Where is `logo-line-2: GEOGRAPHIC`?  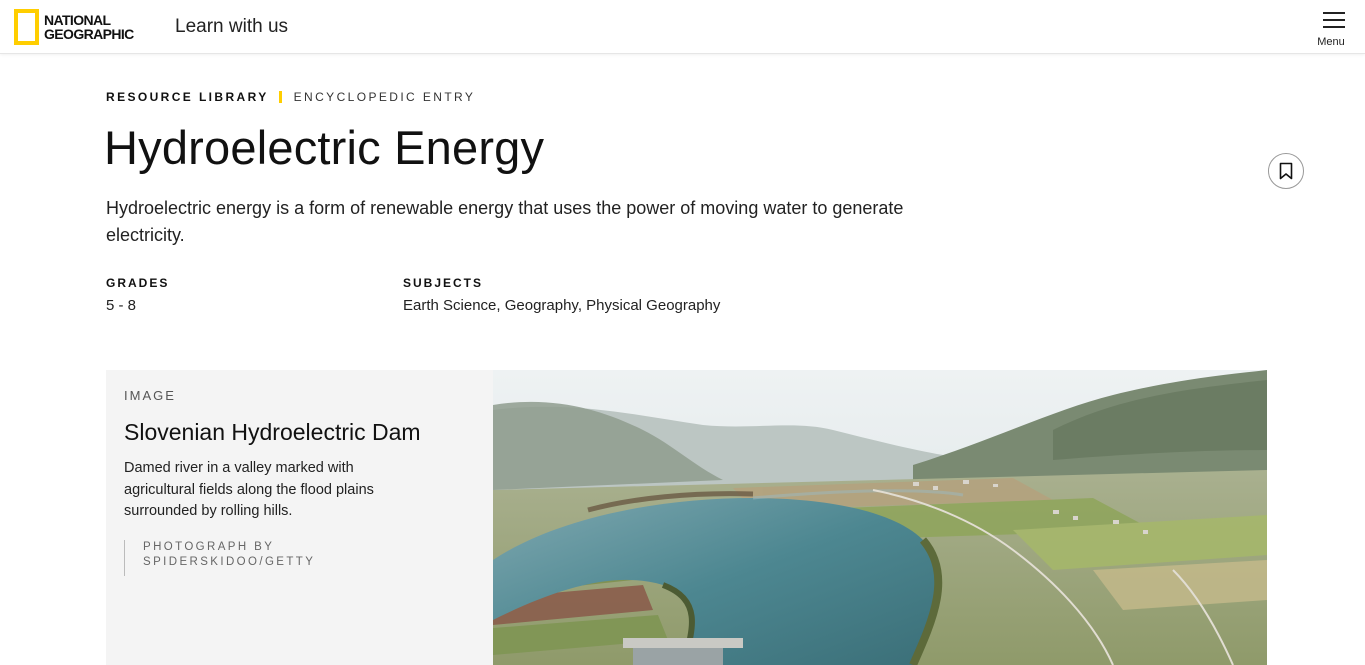 logo-line-2: GEOGRAPHIC is located at coordinates (89, 34).